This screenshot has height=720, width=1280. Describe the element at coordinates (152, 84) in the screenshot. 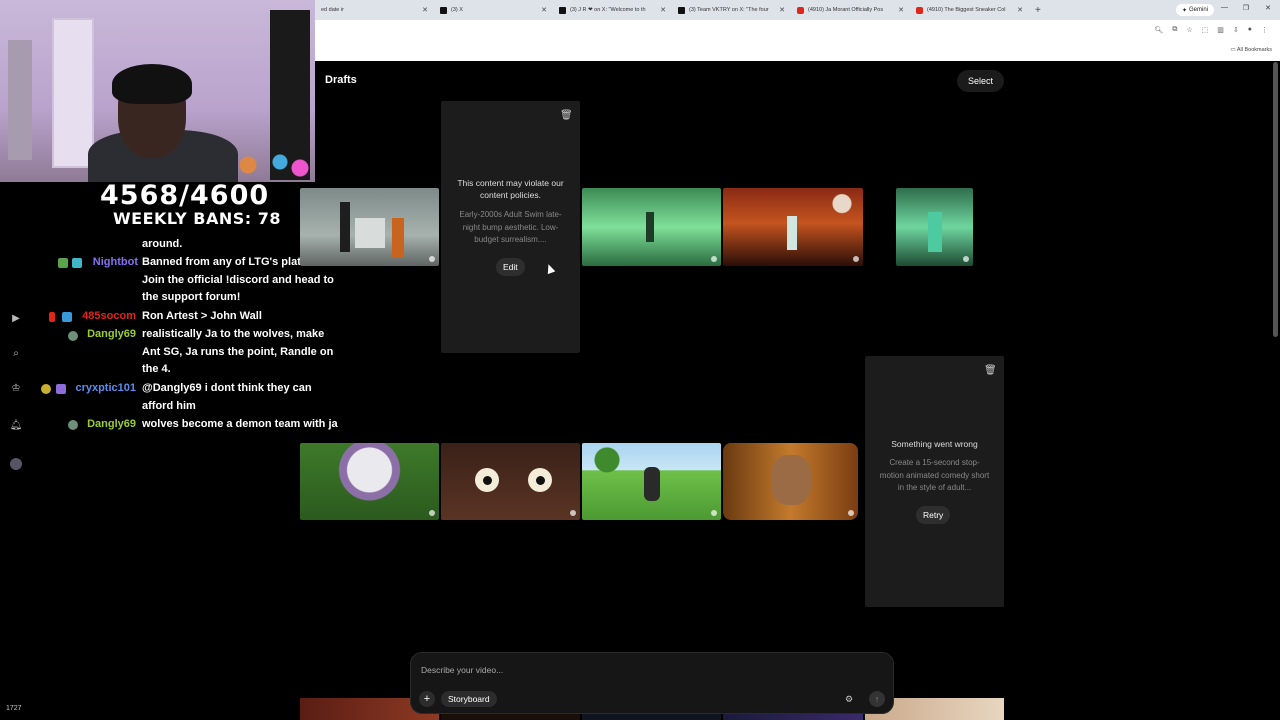

I see `webcam-streamer-hair` at that location.